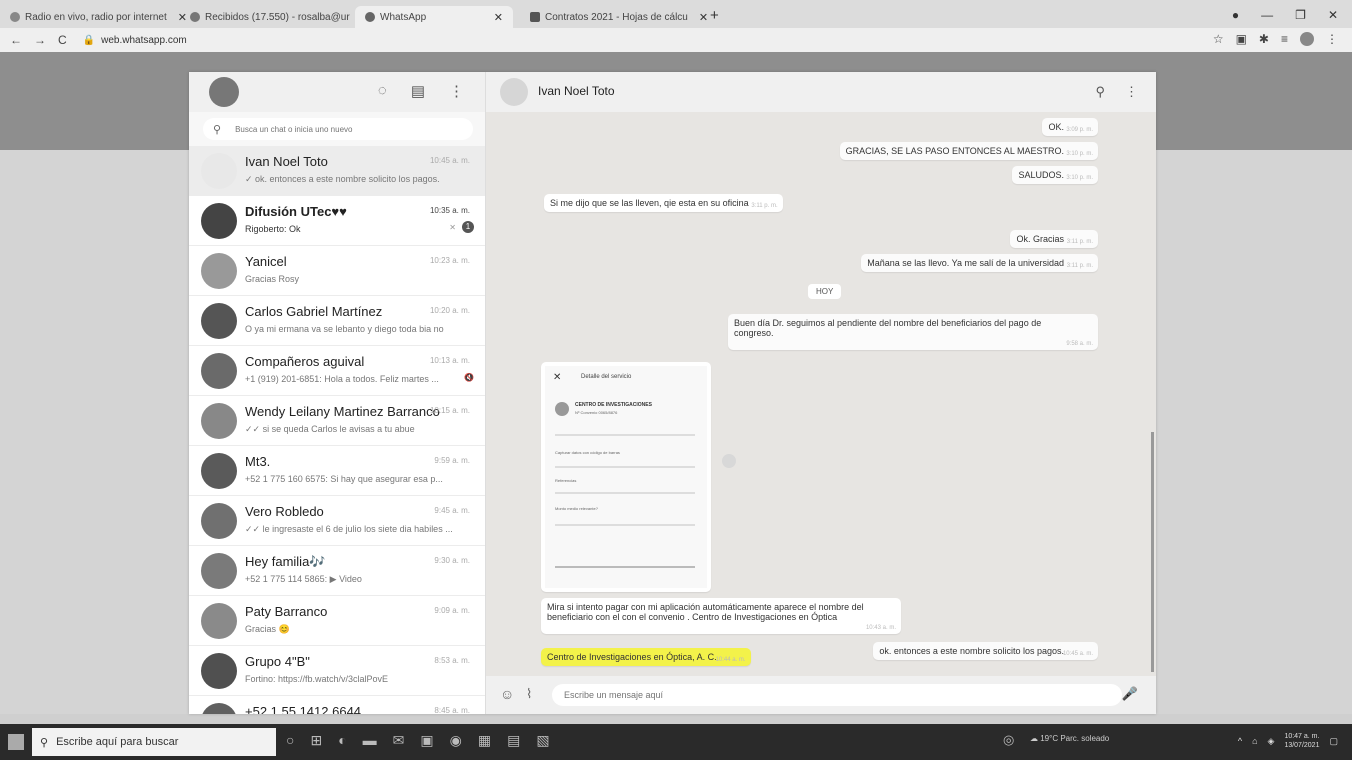 This screenshot has width=1352, height=760. I want to click on contact-avatar, so click(514, 92).